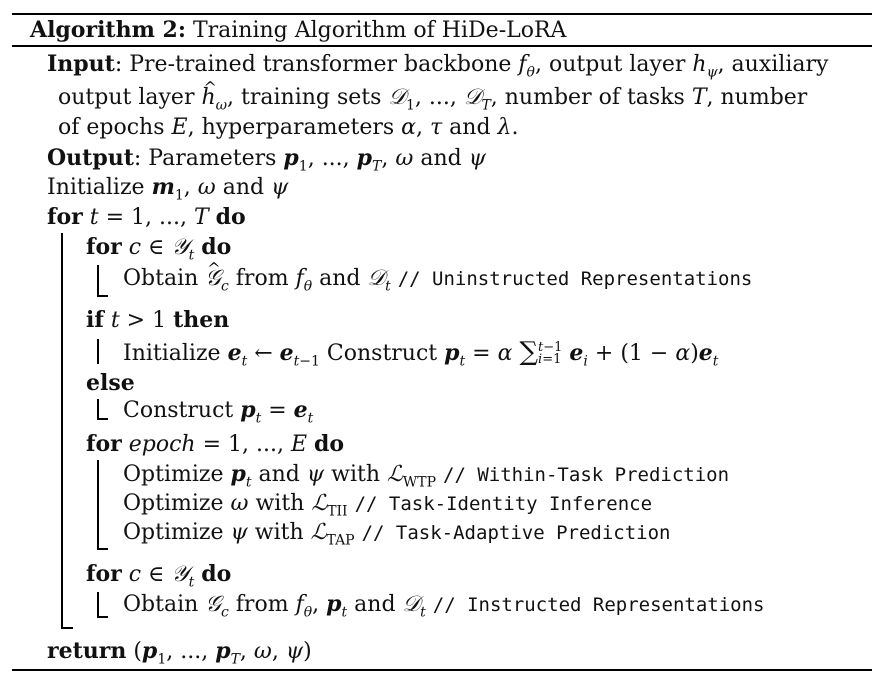 The width and height of the screenshot is (892, 688). Describe the element at coordinates (67, 628) in the screenshot. I see `outer-block-foot` at that location.